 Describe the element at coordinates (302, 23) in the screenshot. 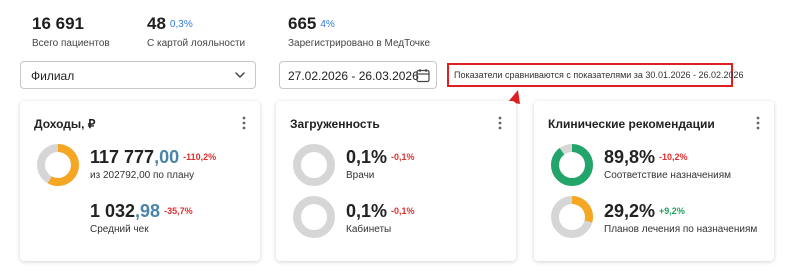

I see `stat-value: 665` at that location.